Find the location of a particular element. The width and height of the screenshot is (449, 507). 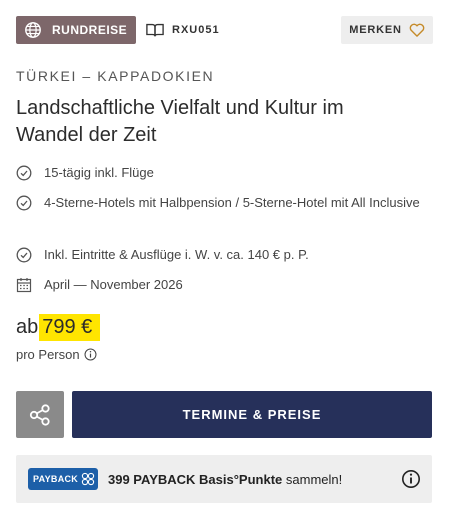

trip-code: RXU051 is located at coordinates (183, 30).